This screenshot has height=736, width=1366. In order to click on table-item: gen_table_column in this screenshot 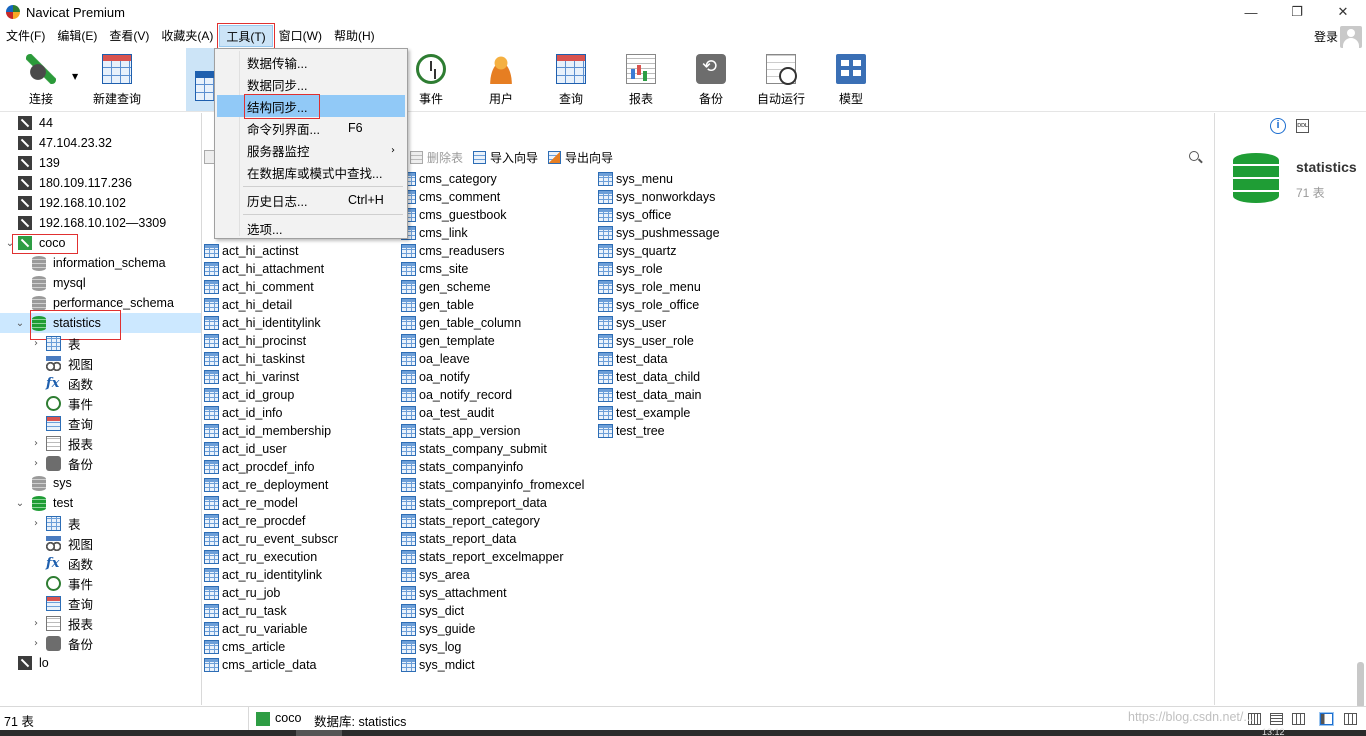, I will do `click(461, 323)`.